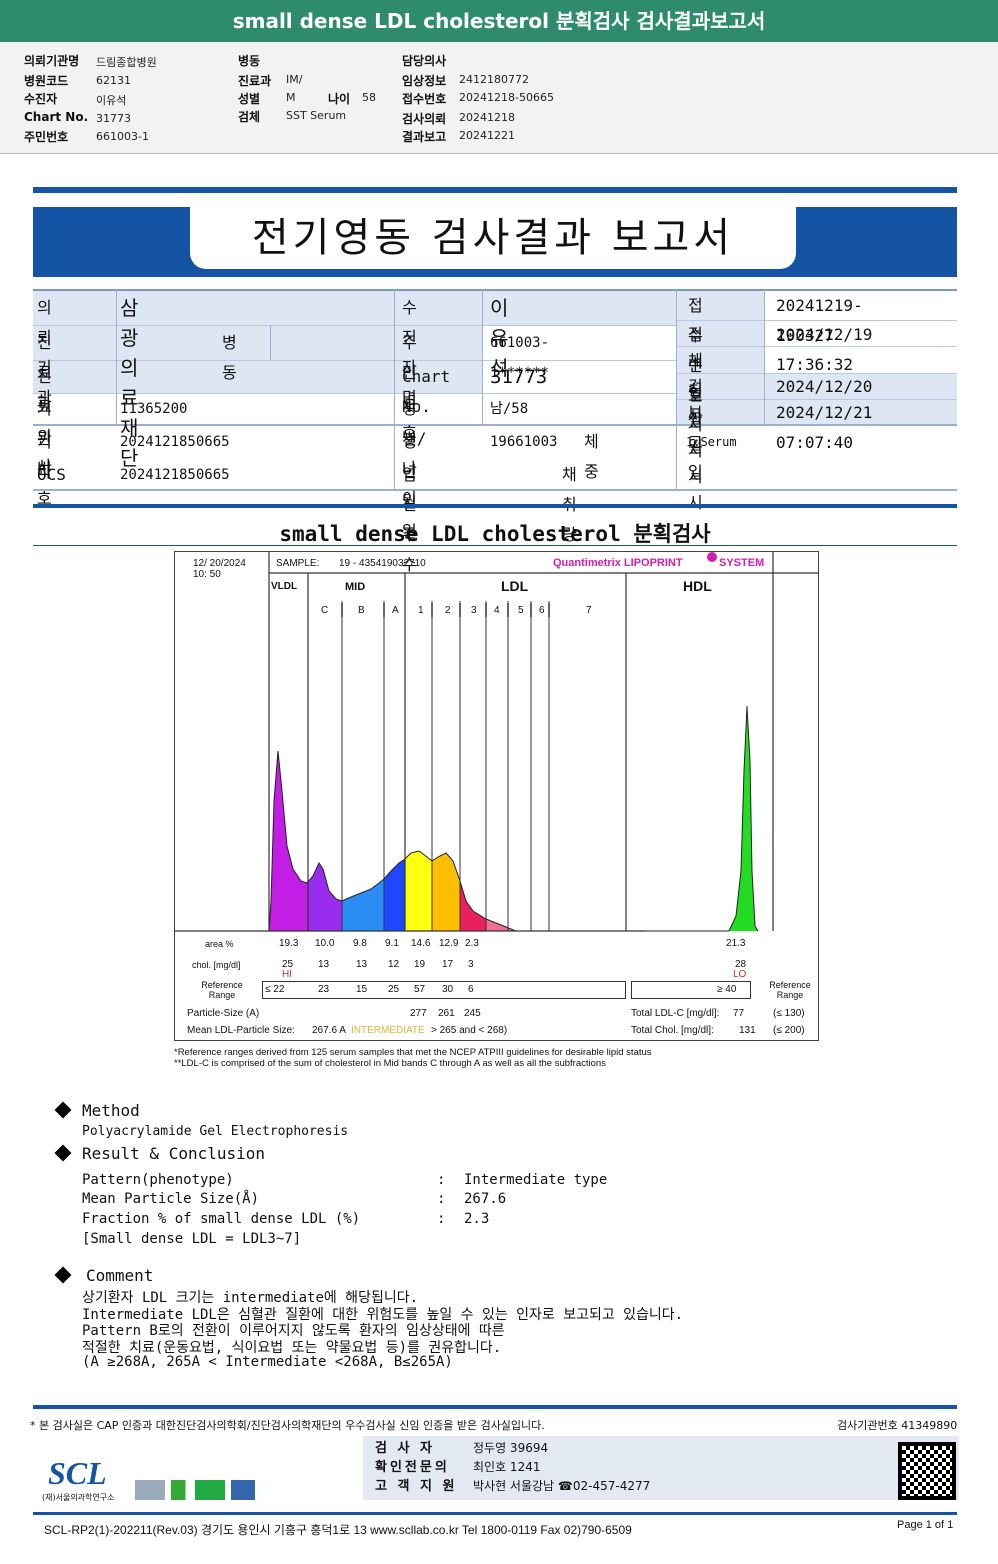 The height and width of the screenshot is (1564, 998). I want to click on area-value: 2.3, so click(472, 943).